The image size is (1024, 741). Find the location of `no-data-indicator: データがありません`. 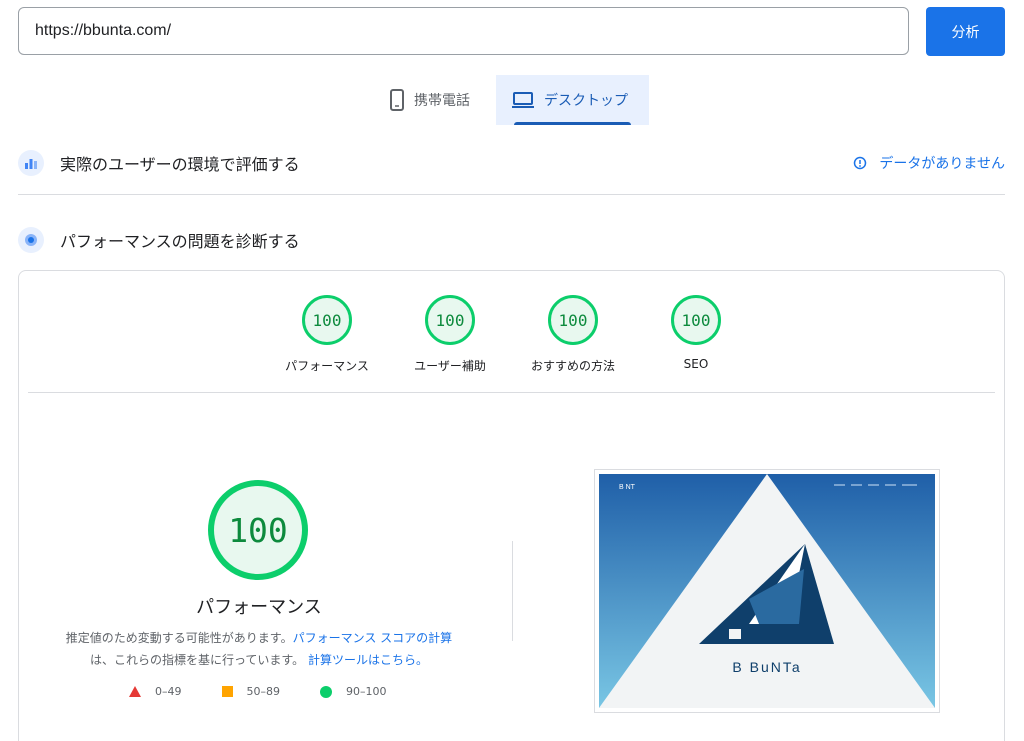

no-data-indicator: データがありません is located at coordinates (929, 163).